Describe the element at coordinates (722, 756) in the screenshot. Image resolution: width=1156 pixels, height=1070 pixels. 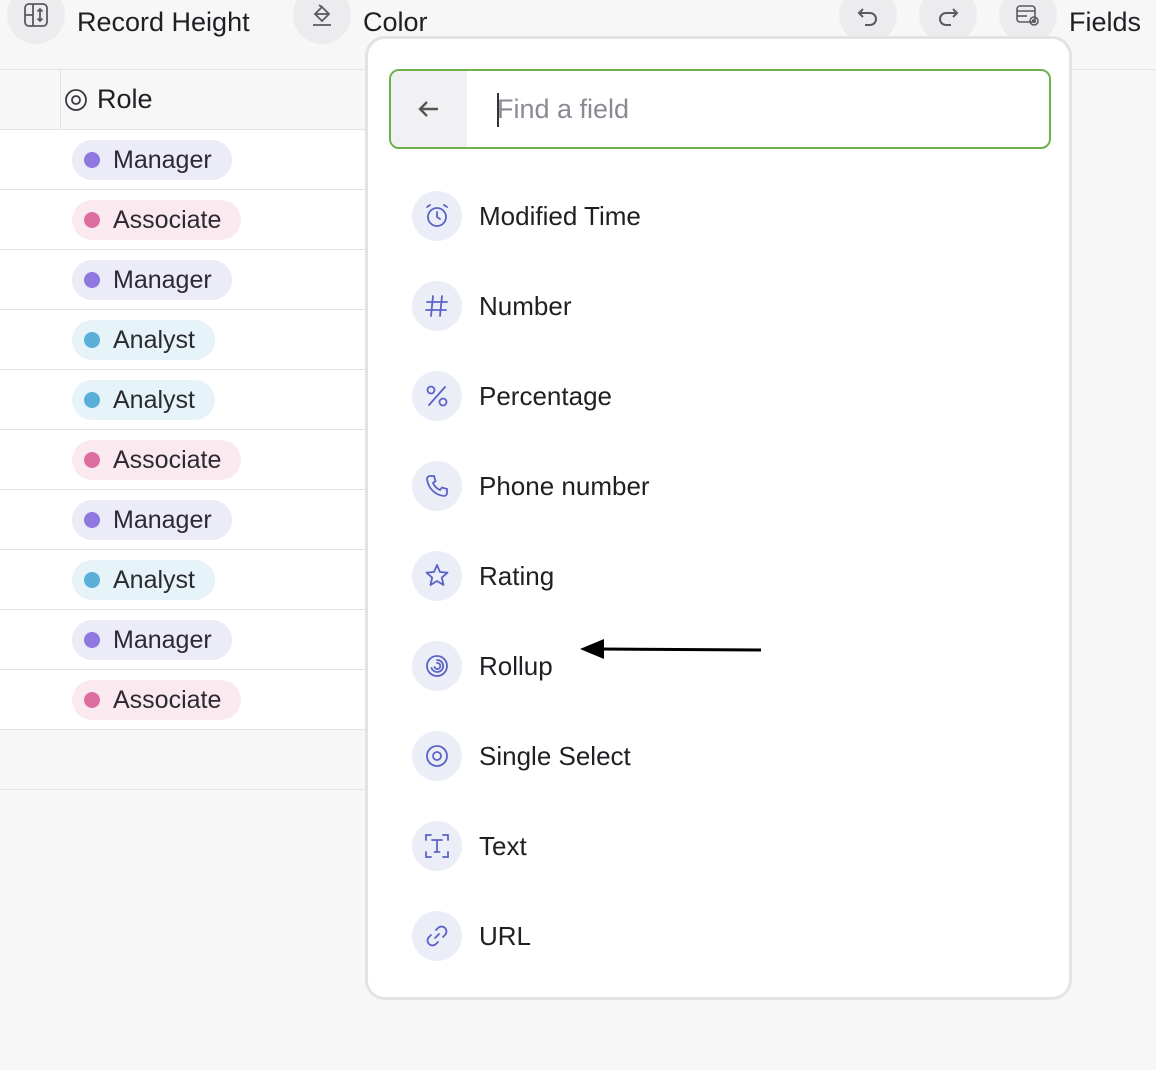
I see `field-type-single-select: Single Select` at that location.